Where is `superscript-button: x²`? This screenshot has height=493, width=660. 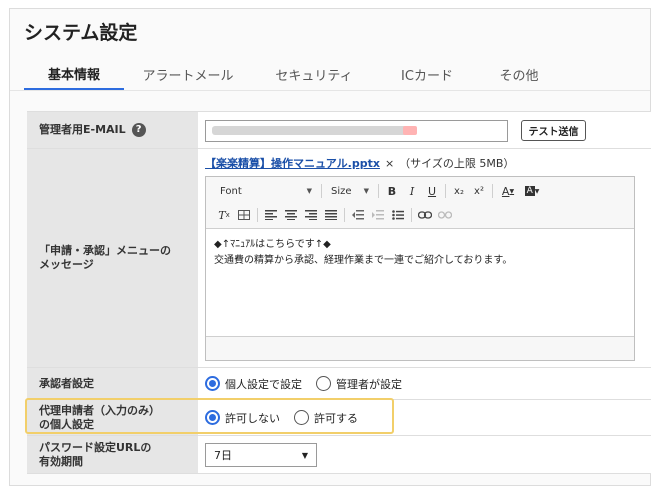 superscript-button: x² is located at coordinates (479, 191).